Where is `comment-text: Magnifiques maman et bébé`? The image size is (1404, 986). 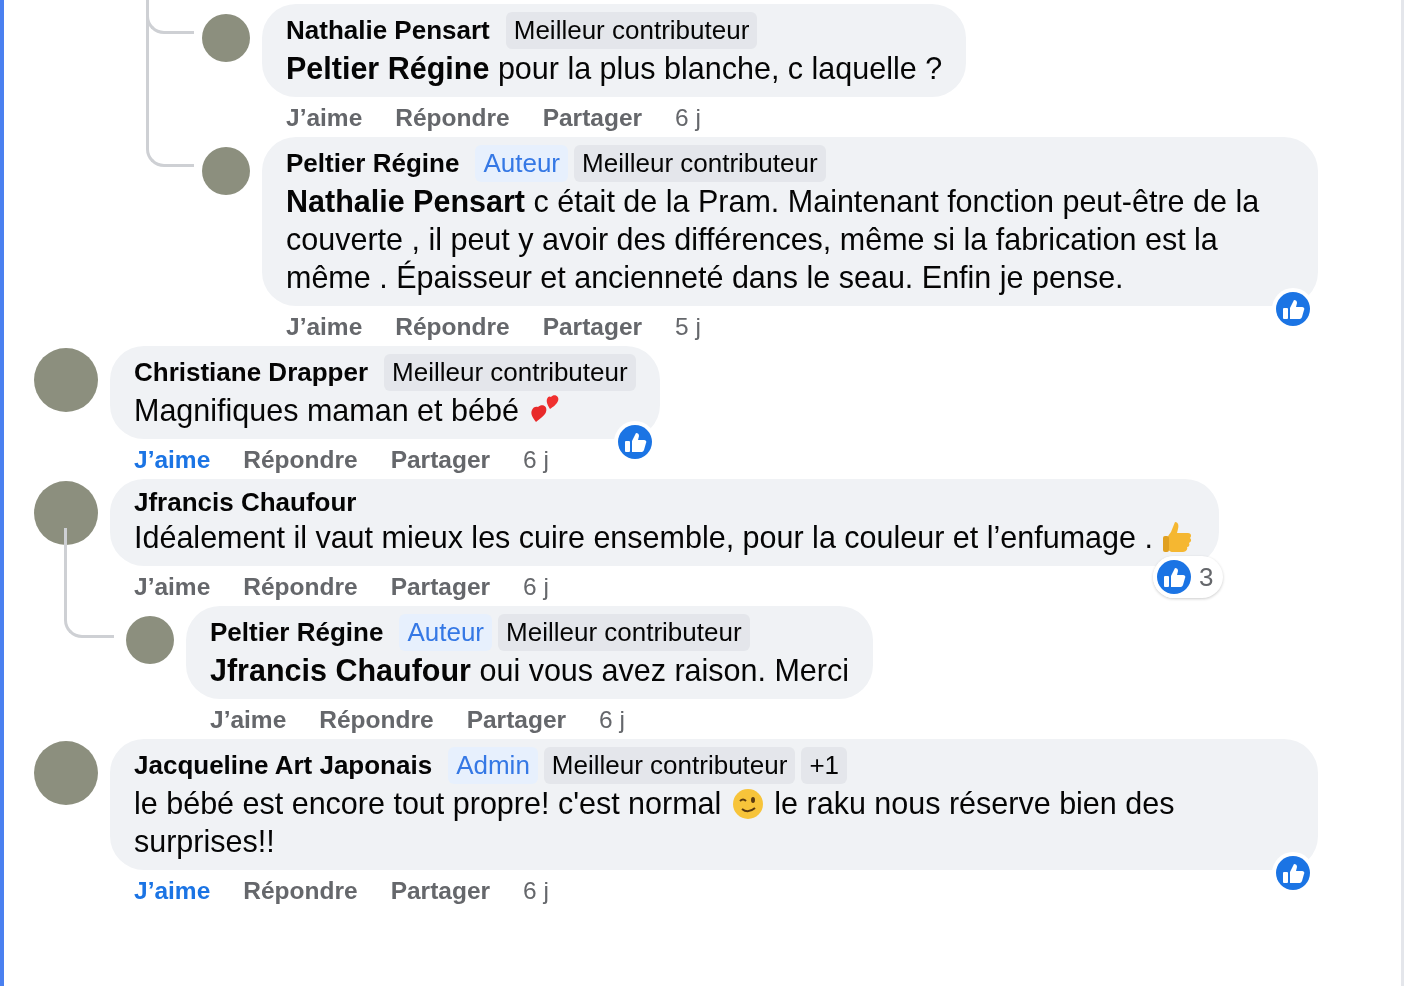
comment-text: Magnifiques maman et bébé is located at coordinates (326, 410).